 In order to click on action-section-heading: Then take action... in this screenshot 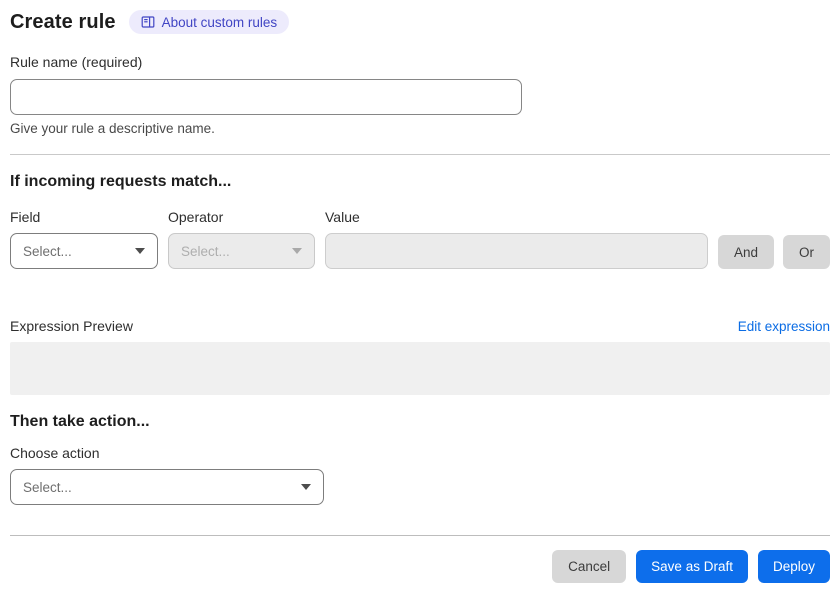, I will do `click(80, 421)`.